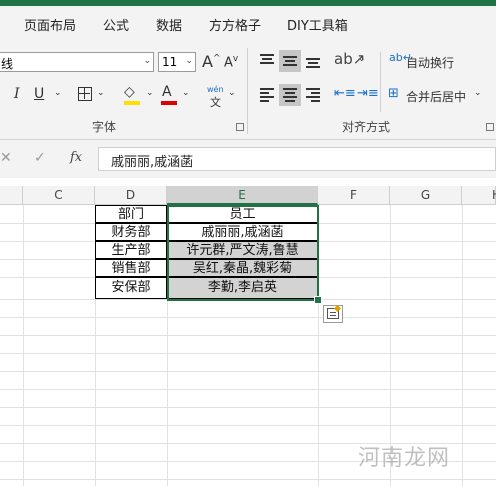 This screenshot has width=496, height=486. Describe the element at coordinates (430, 62) in the screenshot. I see `wrap-text-button: 自动换行` at that location.